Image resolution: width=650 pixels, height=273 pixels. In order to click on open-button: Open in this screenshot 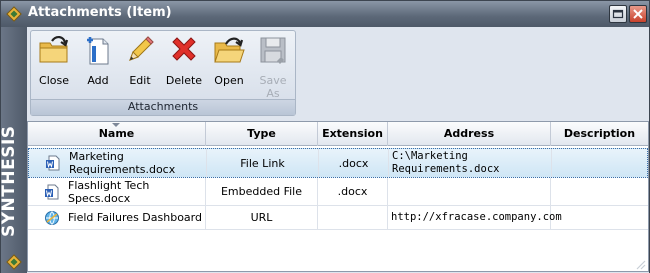, I will do `click(229, 63)`.